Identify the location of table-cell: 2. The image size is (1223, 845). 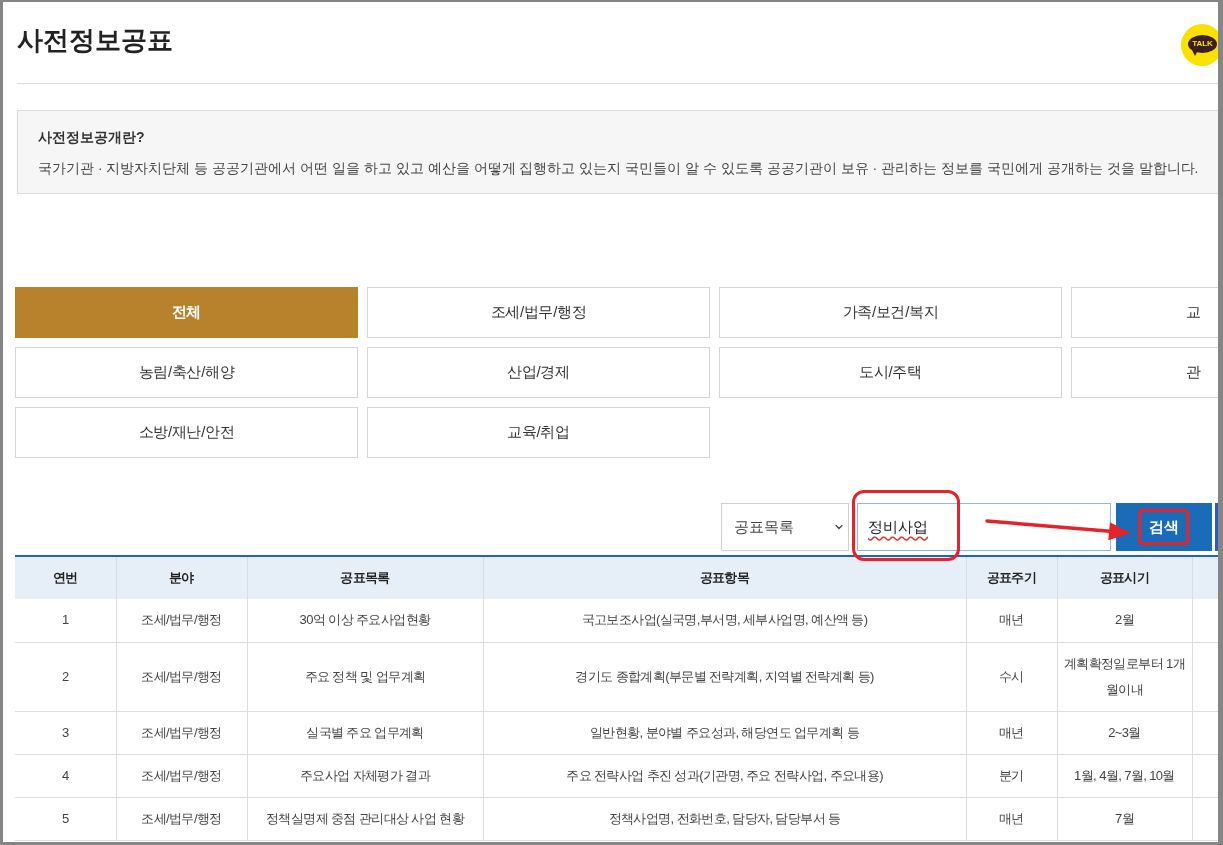
(65, 676).